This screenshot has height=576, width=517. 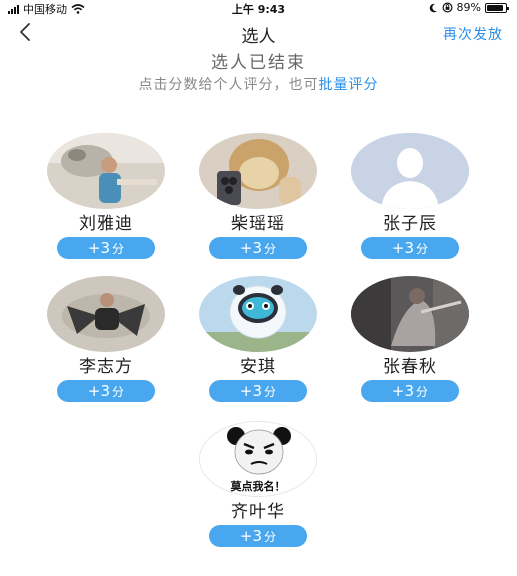 What do you see at coordinates (410, 171) in the screenshot?
I see `default-avatar-icon` at bounding box center [410, 171].